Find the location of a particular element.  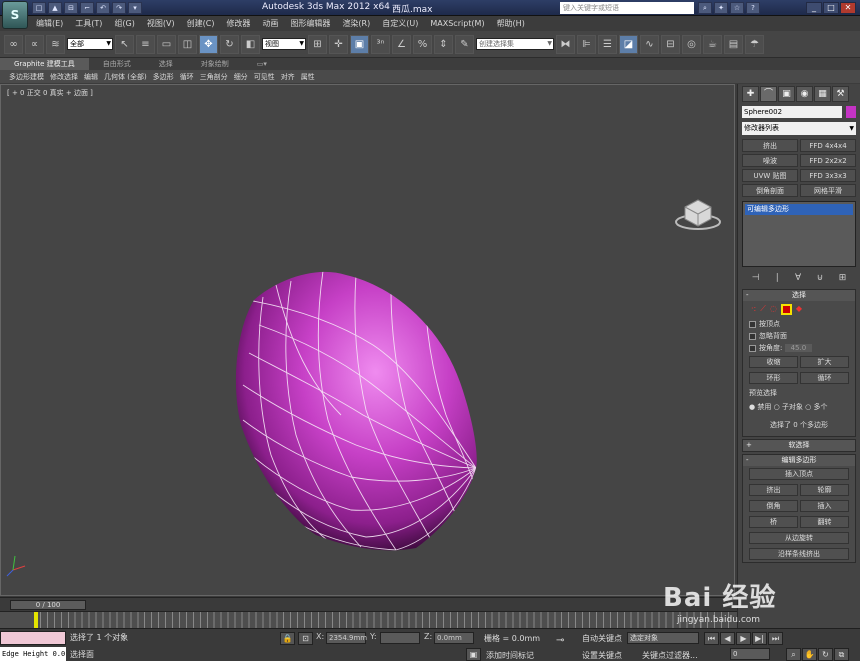

minimize-button: _ is located at coordinates (814, 8).